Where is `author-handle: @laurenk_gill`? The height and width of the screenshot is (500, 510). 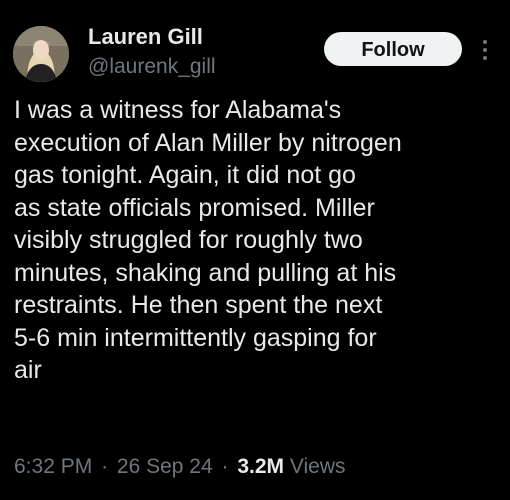
author-handle: @laurenk_gill is located at coordinates (152, 67).